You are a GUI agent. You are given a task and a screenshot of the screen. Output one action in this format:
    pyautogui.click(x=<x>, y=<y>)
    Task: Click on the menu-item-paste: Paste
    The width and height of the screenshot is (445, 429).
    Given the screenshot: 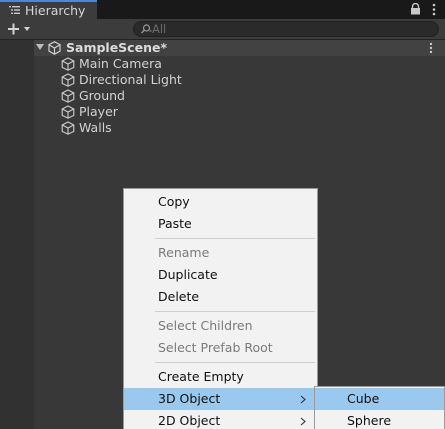 What is the action you would take?
    pyautogui.click(x=220, y=224)
    